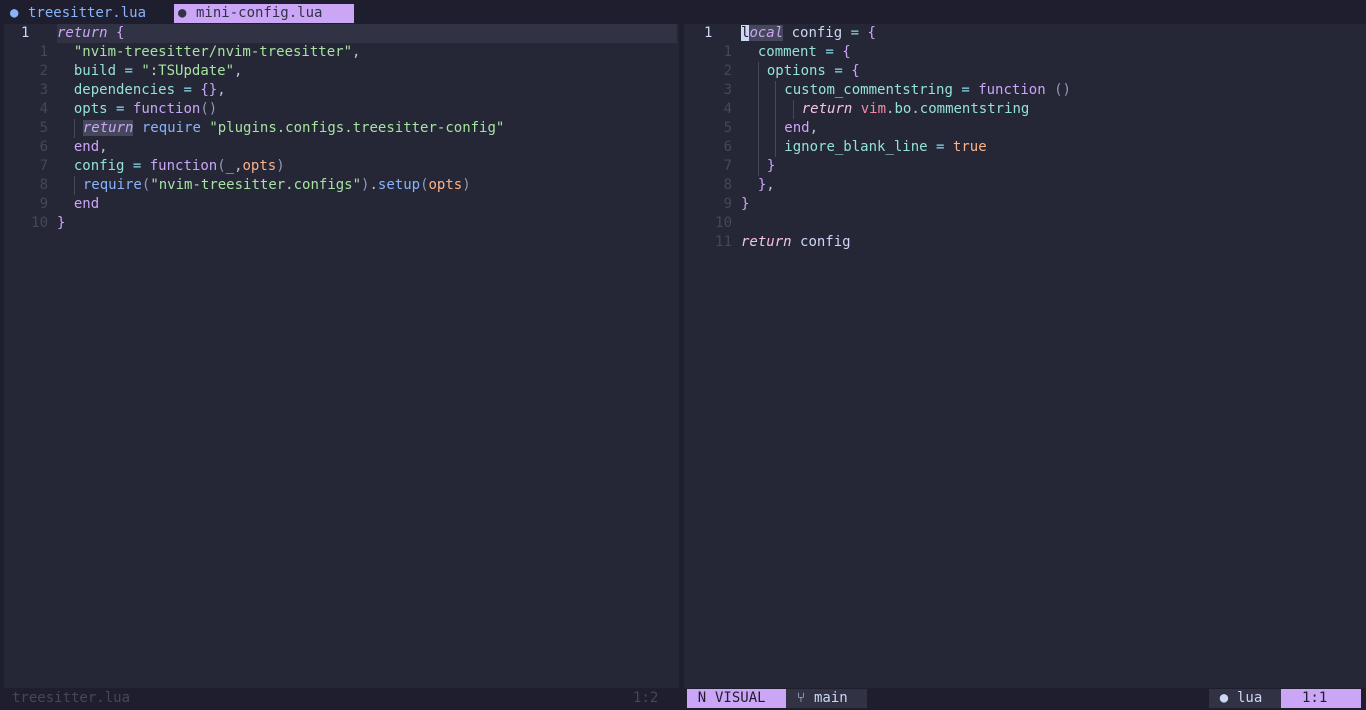 The image size is (1366, 710). What do you see at coordinates (1025, 242) in the screenshot?
I see `code-line: 11 return config` at bounding box center [1025, 242].